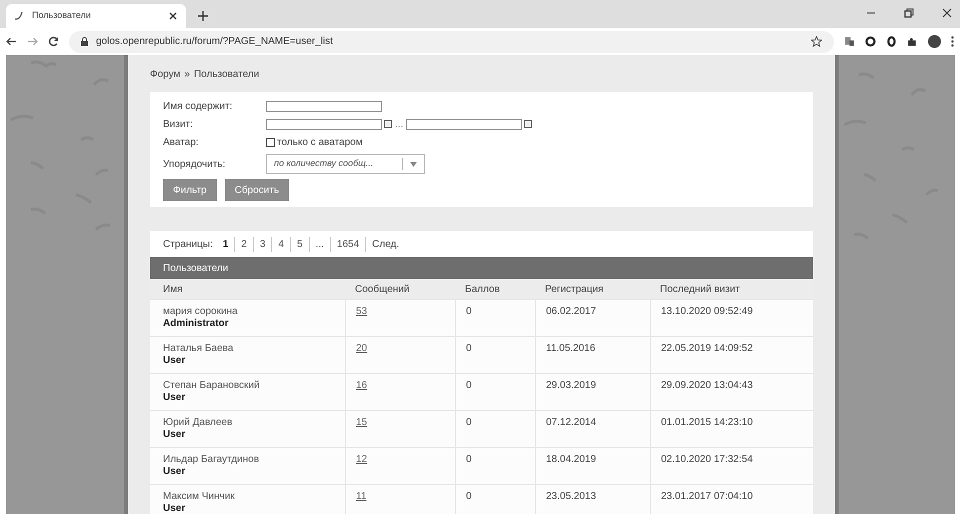  I want to click on table-cell: 29.03.2019, so click(571, 385).